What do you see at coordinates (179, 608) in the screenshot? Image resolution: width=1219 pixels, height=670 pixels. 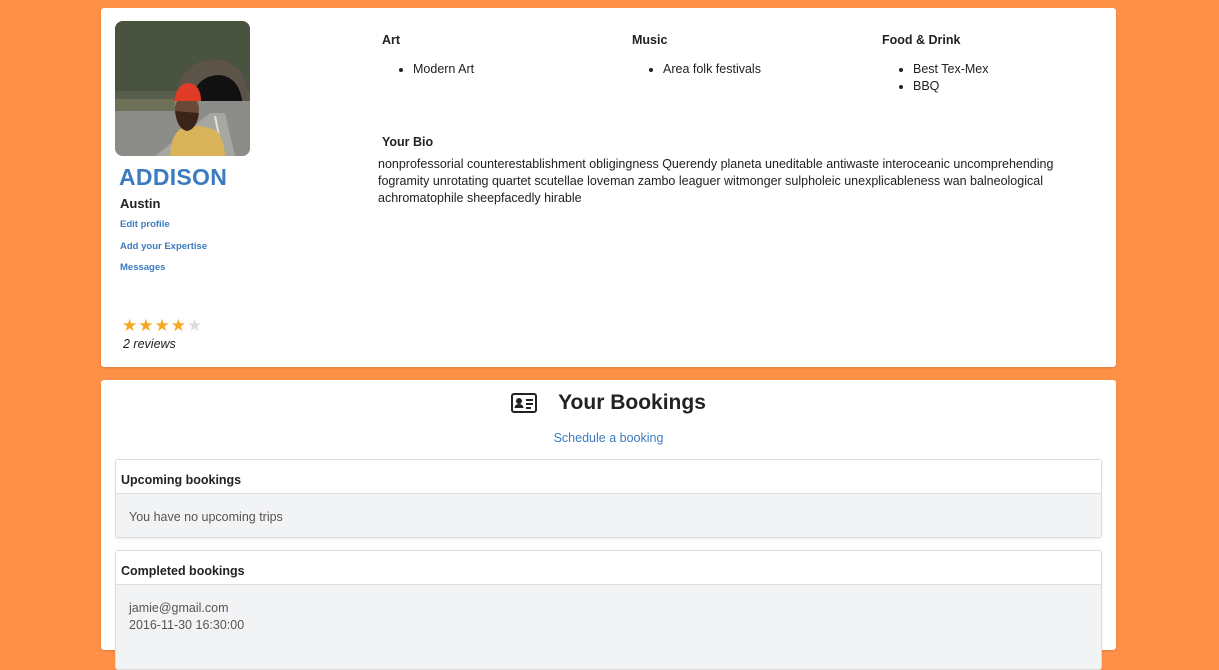 I see `booking-email: jamie@gmail.com` at bounding box center [179, 608].